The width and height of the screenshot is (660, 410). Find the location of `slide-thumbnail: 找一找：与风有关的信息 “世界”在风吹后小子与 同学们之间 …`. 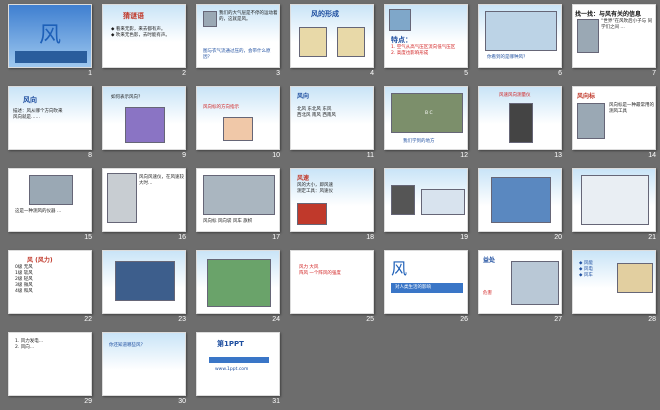

slide-thumbnail: 找一找：与风有关的信息 “世界”在风吹后小子与 同学们之间 … is located at coordinates (614, 36).